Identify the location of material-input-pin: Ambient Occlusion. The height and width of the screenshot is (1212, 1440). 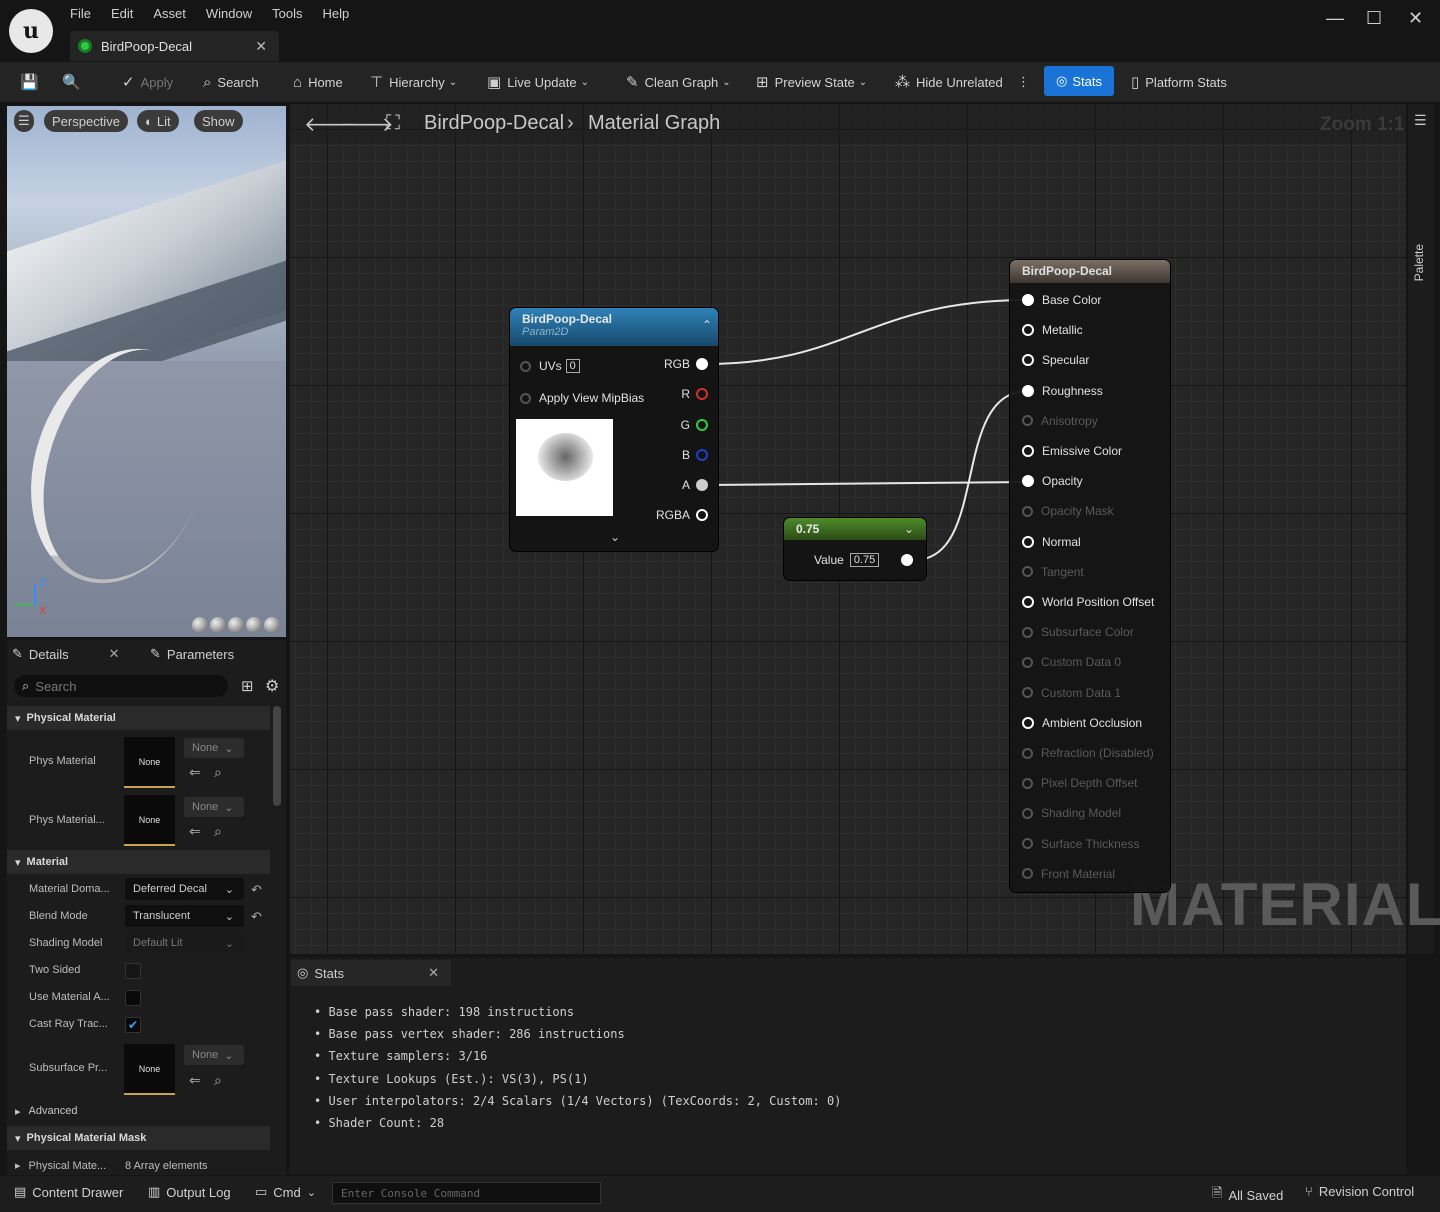
(1082, 723).